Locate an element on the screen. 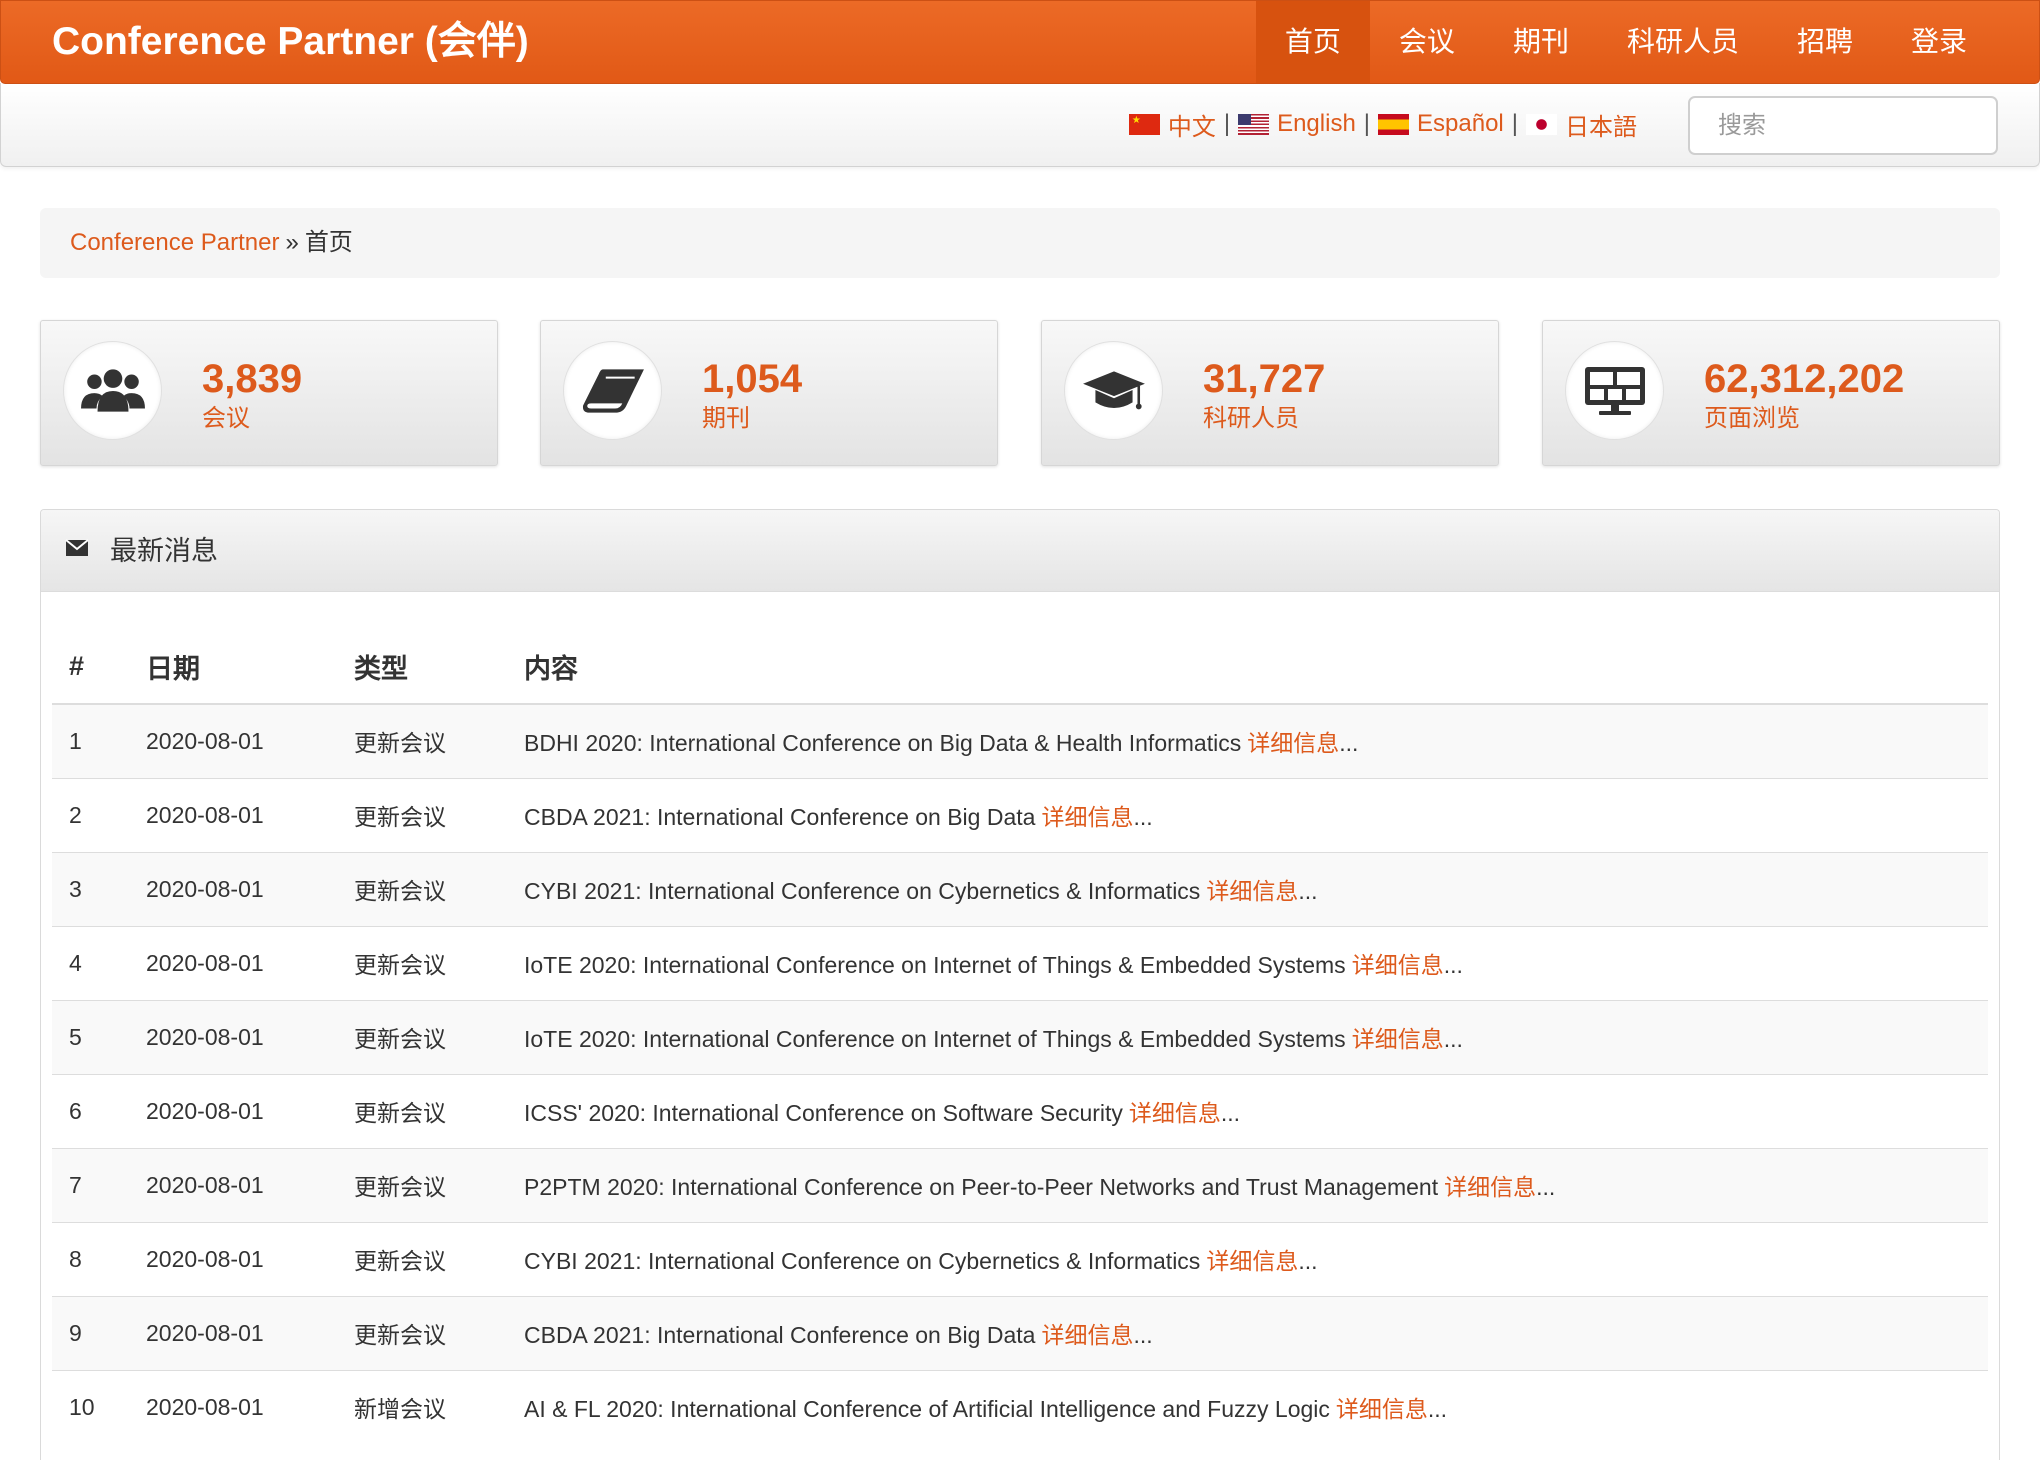  stat-card-journals: 1,054 期刊 is located at coordinates (769, 393).